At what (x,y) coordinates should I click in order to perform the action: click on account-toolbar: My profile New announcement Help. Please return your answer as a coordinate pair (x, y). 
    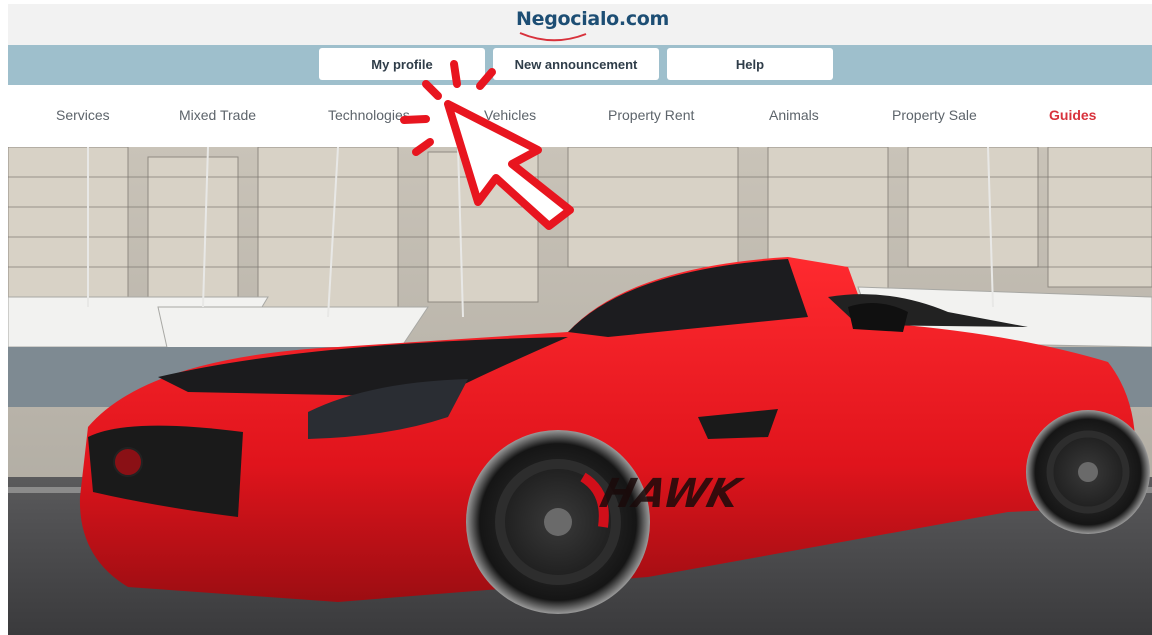
    Looking at the image, I should click on (580, 65).